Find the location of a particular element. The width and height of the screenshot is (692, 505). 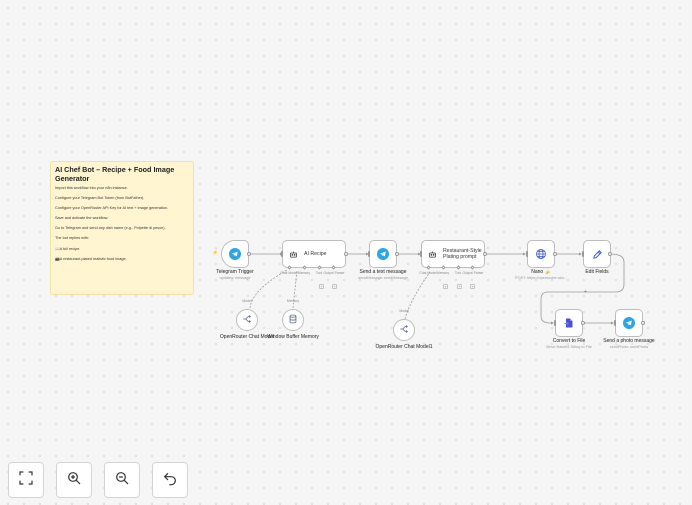

sticky-line: 📖A full recipe. is located at coordinates (68, 248).